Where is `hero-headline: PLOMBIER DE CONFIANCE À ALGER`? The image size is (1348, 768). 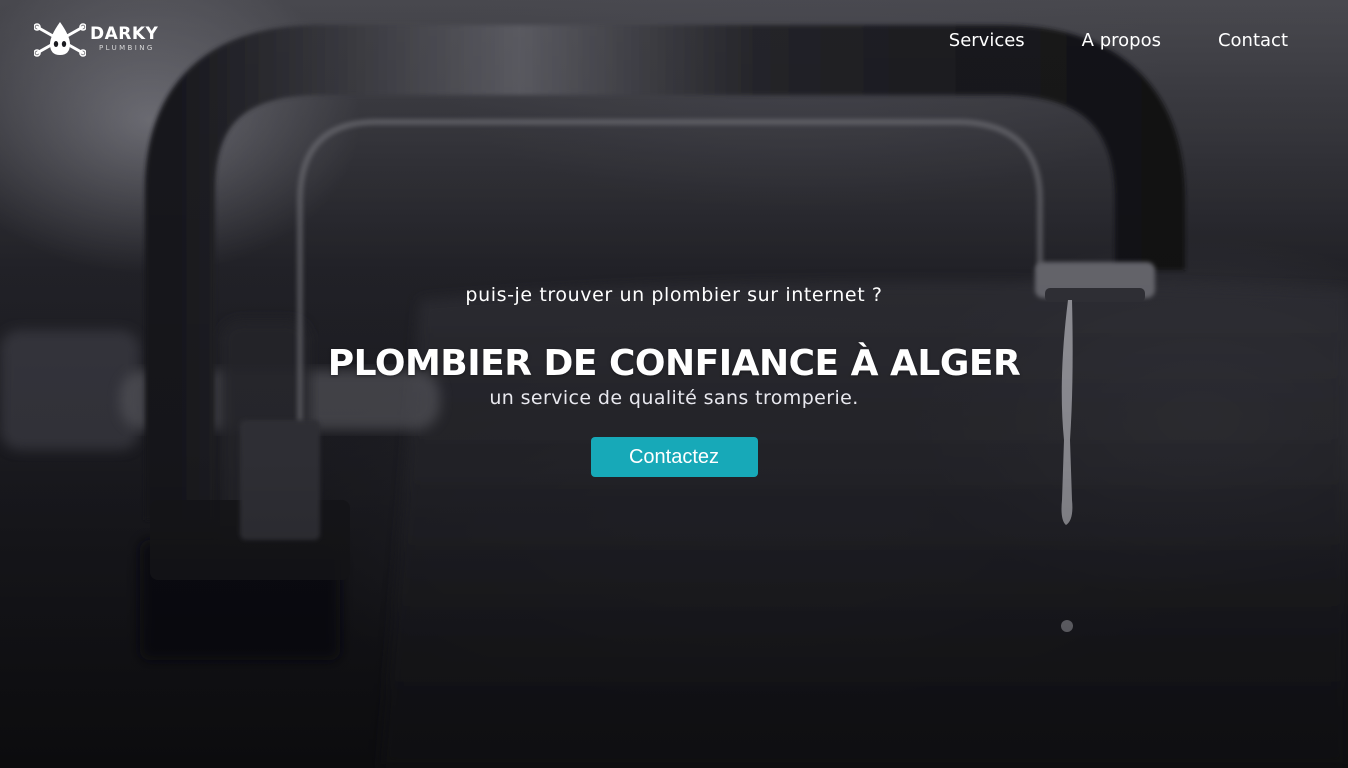 hero-headline: PLOMBIER DE CONFIANCE À ALGER is located at coordinates (674, 363).